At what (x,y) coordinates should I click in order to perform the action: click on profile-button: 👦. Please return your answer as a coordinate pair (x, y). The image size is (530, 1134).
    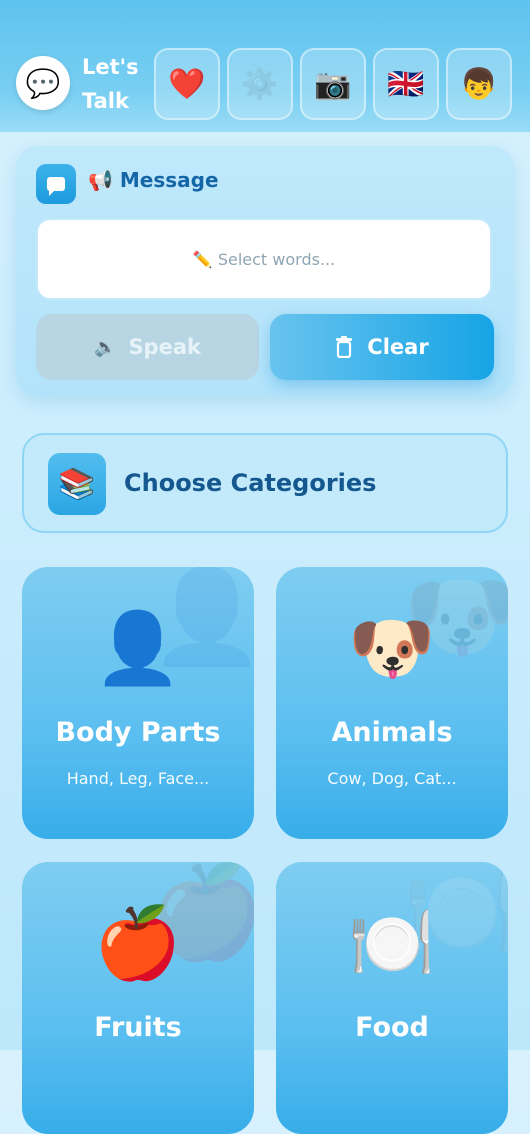
    Looking at the image, I should click on (479, 84).